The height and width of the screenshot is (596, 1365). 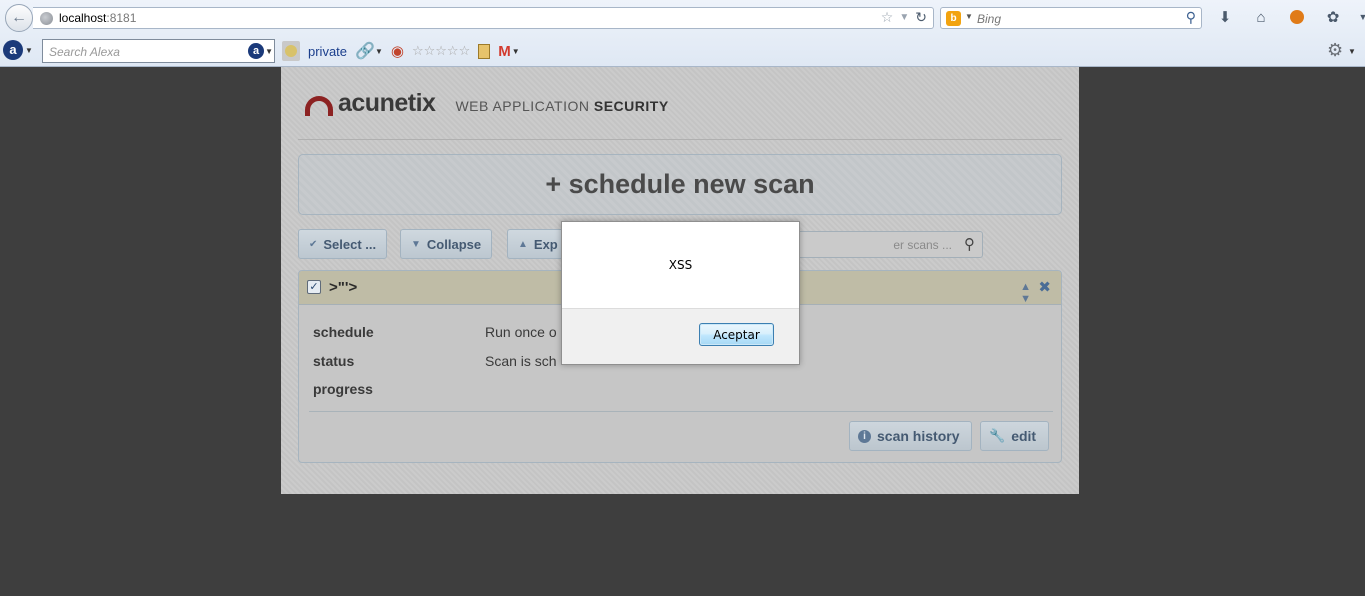 What do you see at coordinates (521, 361) in the screenshot?
I see `status-value: Scan is sch` at bounding box center [521, 361].